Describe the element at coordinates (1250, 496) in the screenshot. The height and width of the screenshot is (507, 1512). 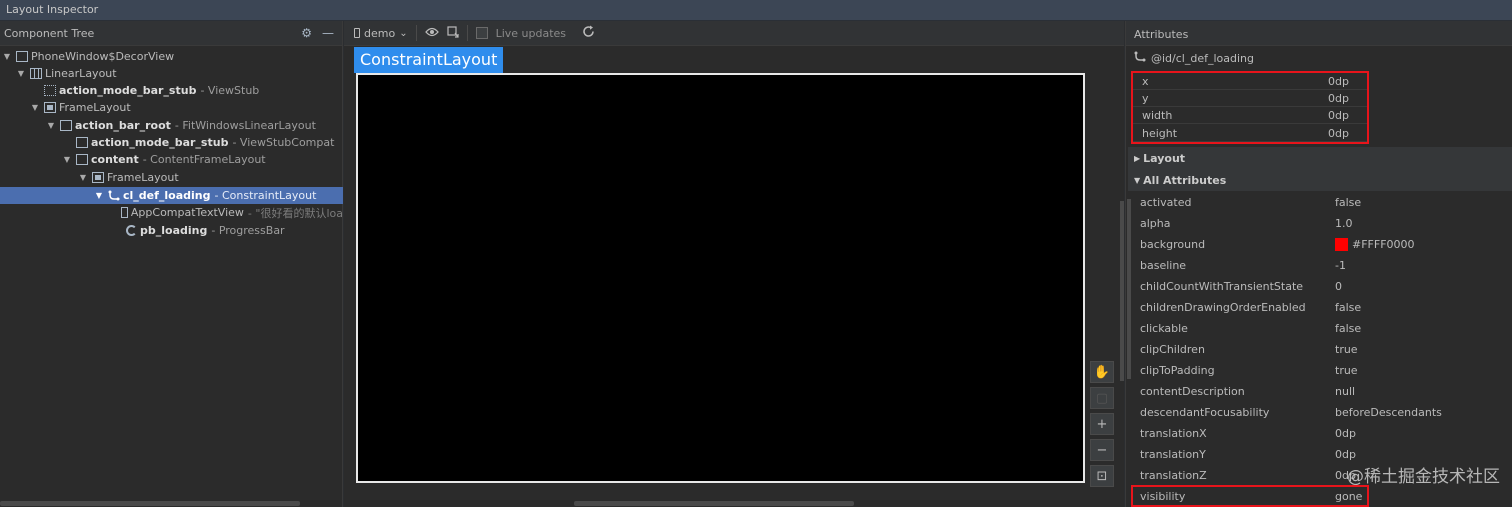
I see `visibility-highlight-box` at that location.